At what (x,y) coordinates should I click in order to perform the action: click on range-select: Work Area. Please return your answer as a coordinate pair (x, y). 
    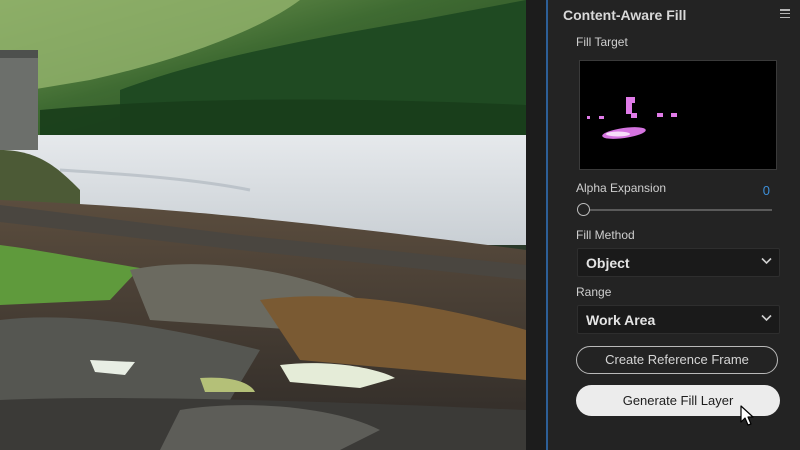
    Looking at the image, I should click on (678, 319).